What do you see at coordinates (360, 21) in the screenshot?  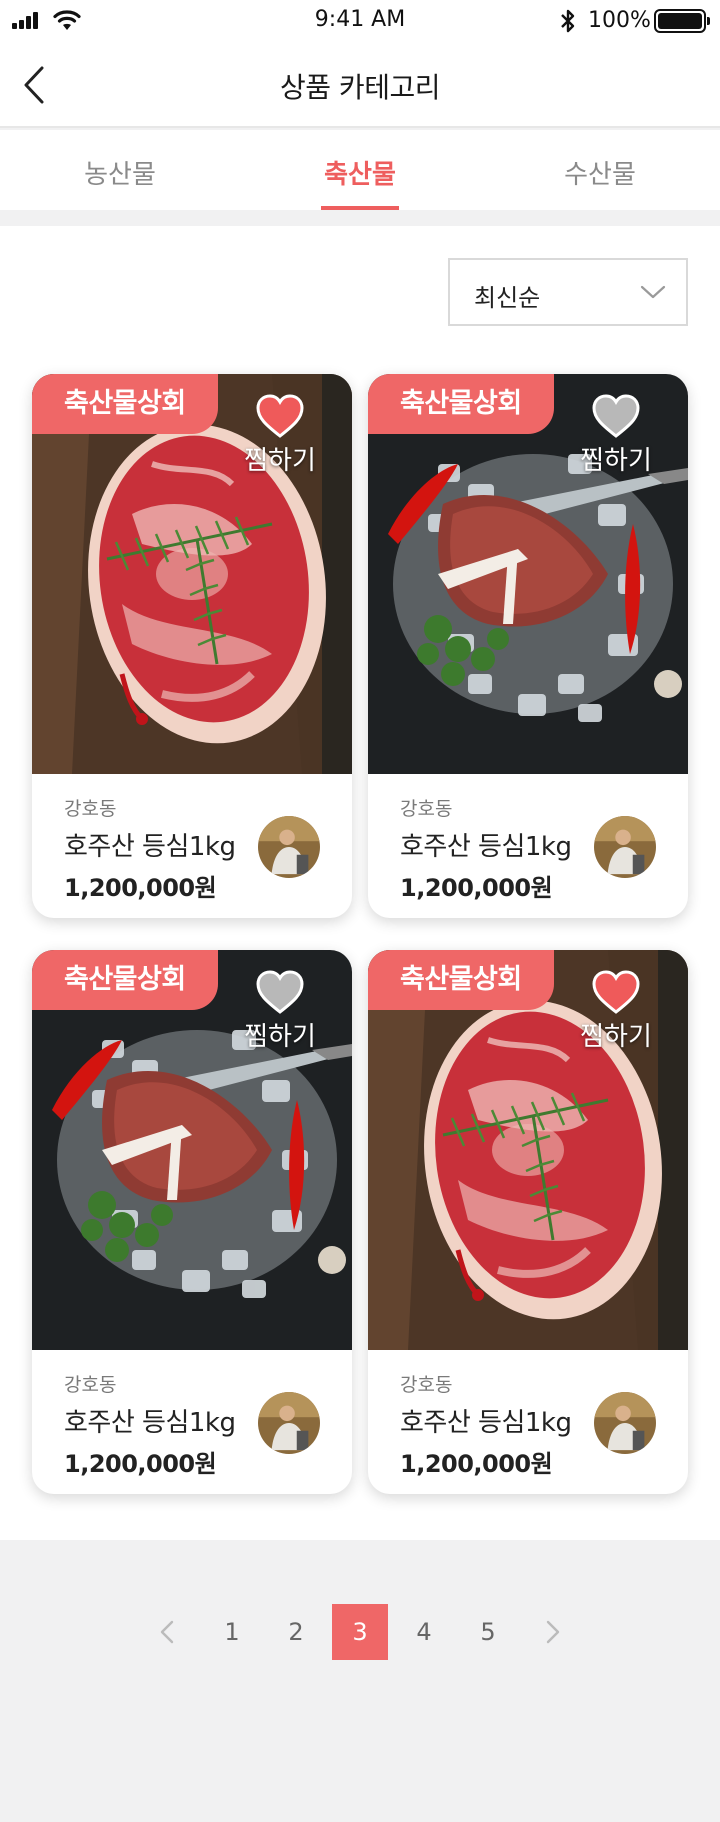 I see `status-bar: 9:41 AM 100%` at bounding box center [360, 21].